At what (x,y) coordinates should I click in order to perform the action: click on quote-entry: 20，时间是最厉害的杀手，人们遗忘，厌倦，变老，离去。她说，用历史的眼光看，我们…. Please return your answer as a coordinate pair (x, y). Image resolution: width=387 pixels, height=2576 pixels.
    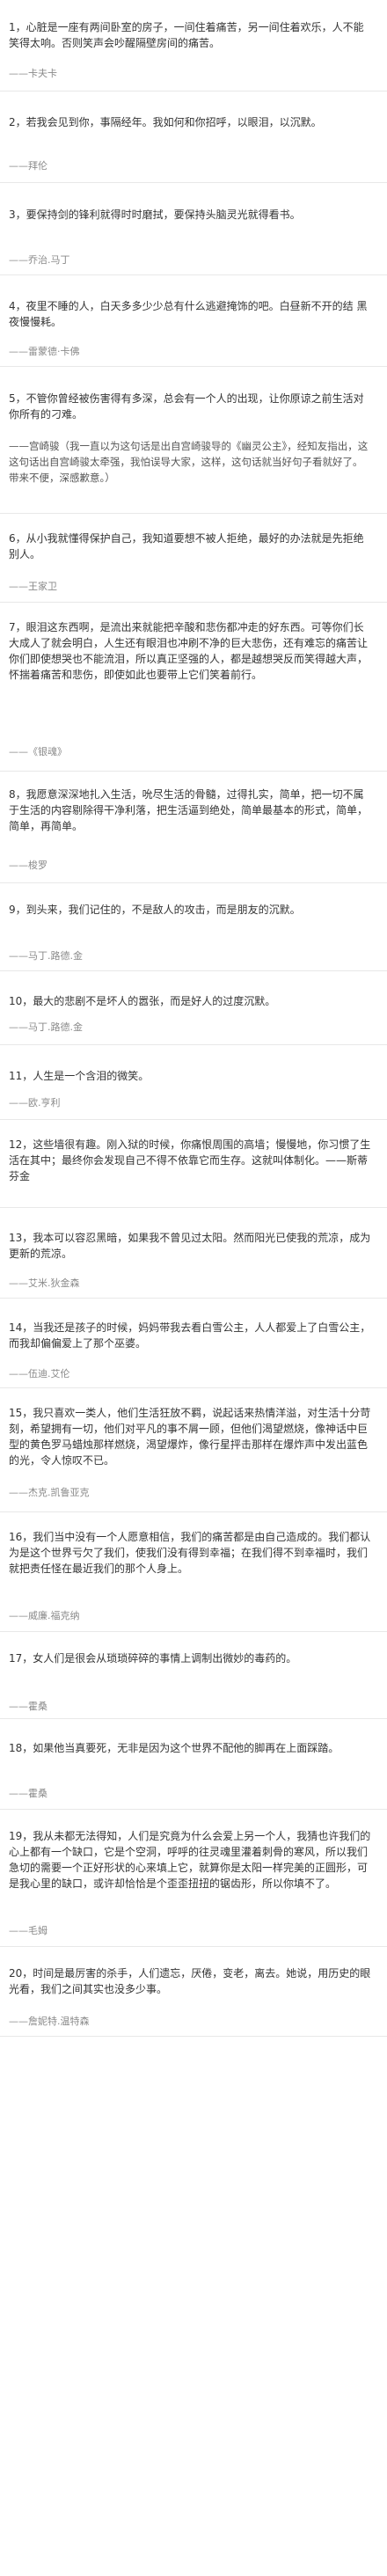
    Looking at the image, I should click on (193, 1992).